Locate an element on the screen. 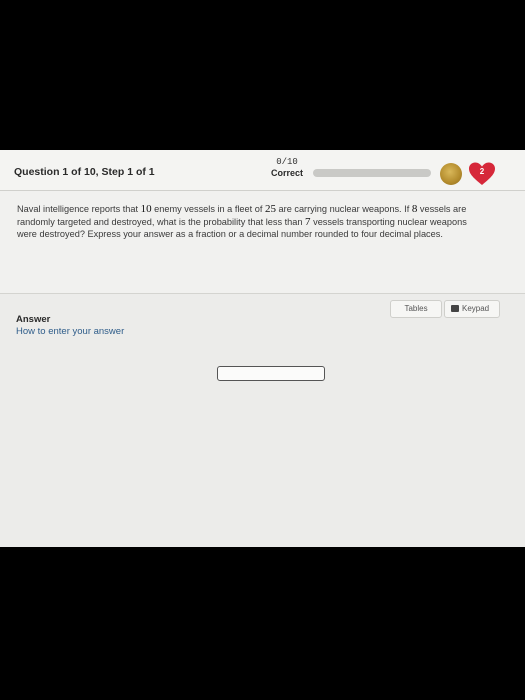 Image resolution: width=525 pixels, height=700 pixels. keypad-label: Keypad is located at coordinates (476, 308).